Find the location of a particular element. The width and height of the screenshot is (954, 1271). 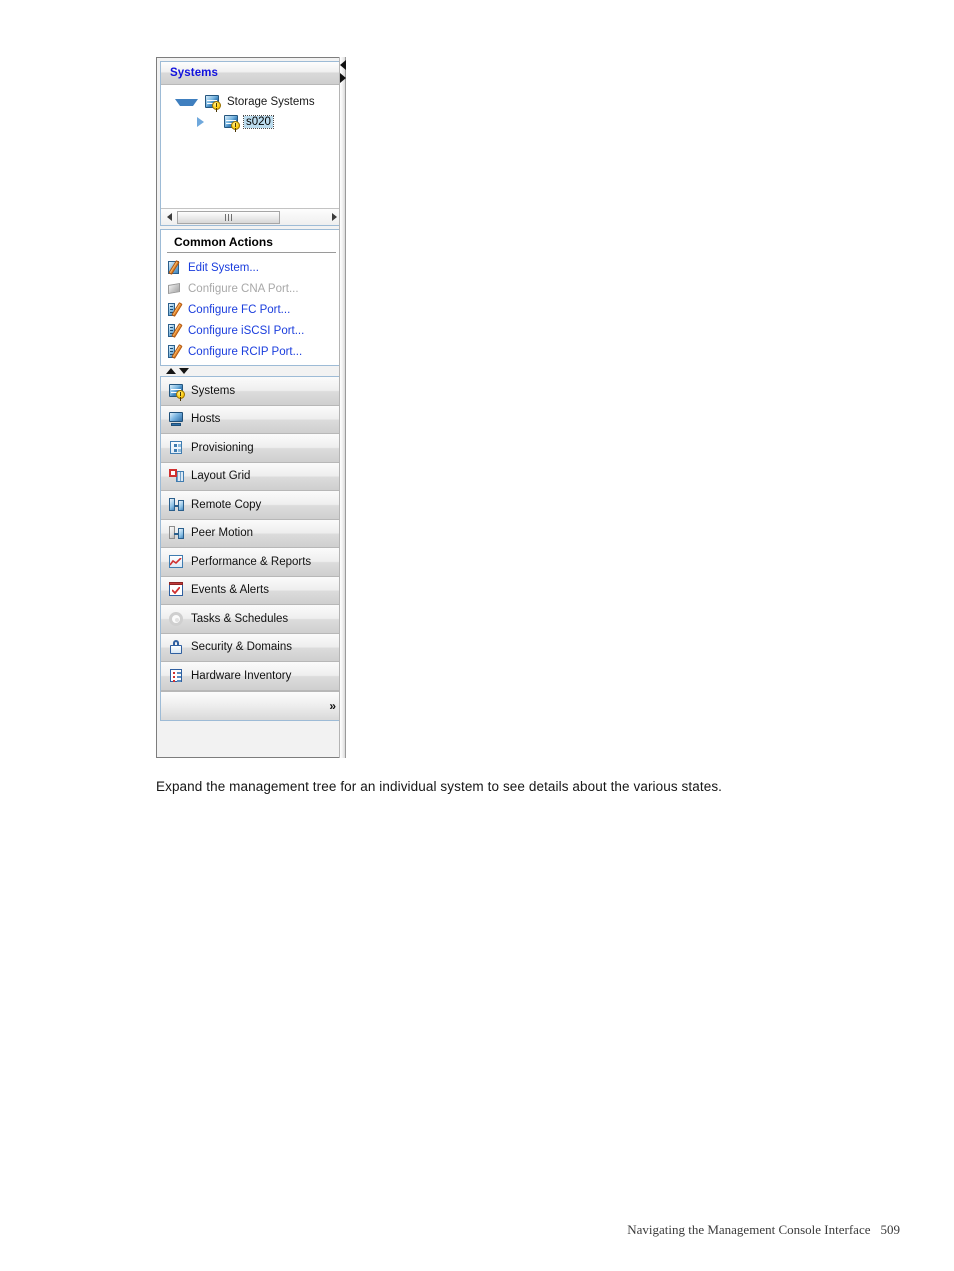

arrow-left-icon is located at coordinates (169, 217).